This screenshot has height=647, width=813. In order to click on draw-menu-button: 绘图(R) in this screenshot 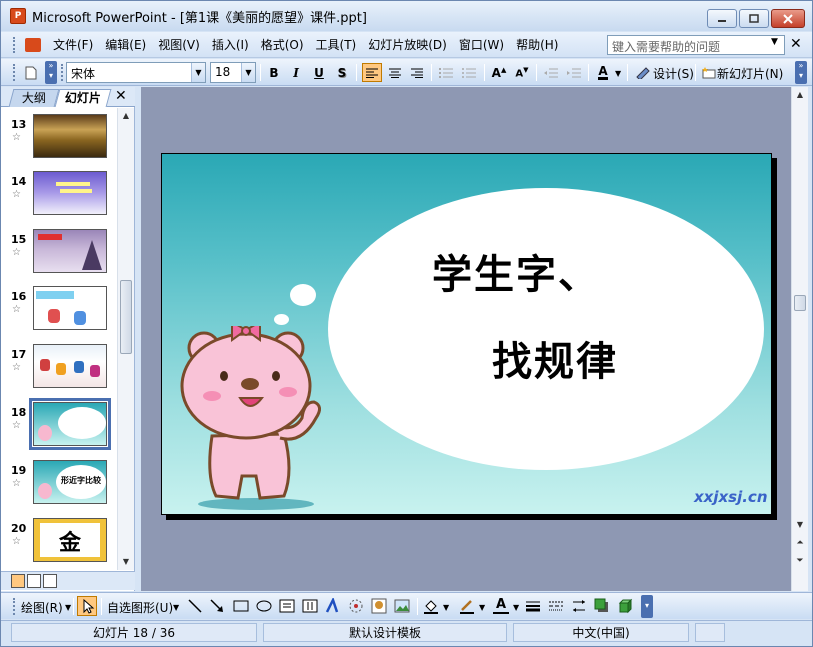, I will do `click(42, 607)`.